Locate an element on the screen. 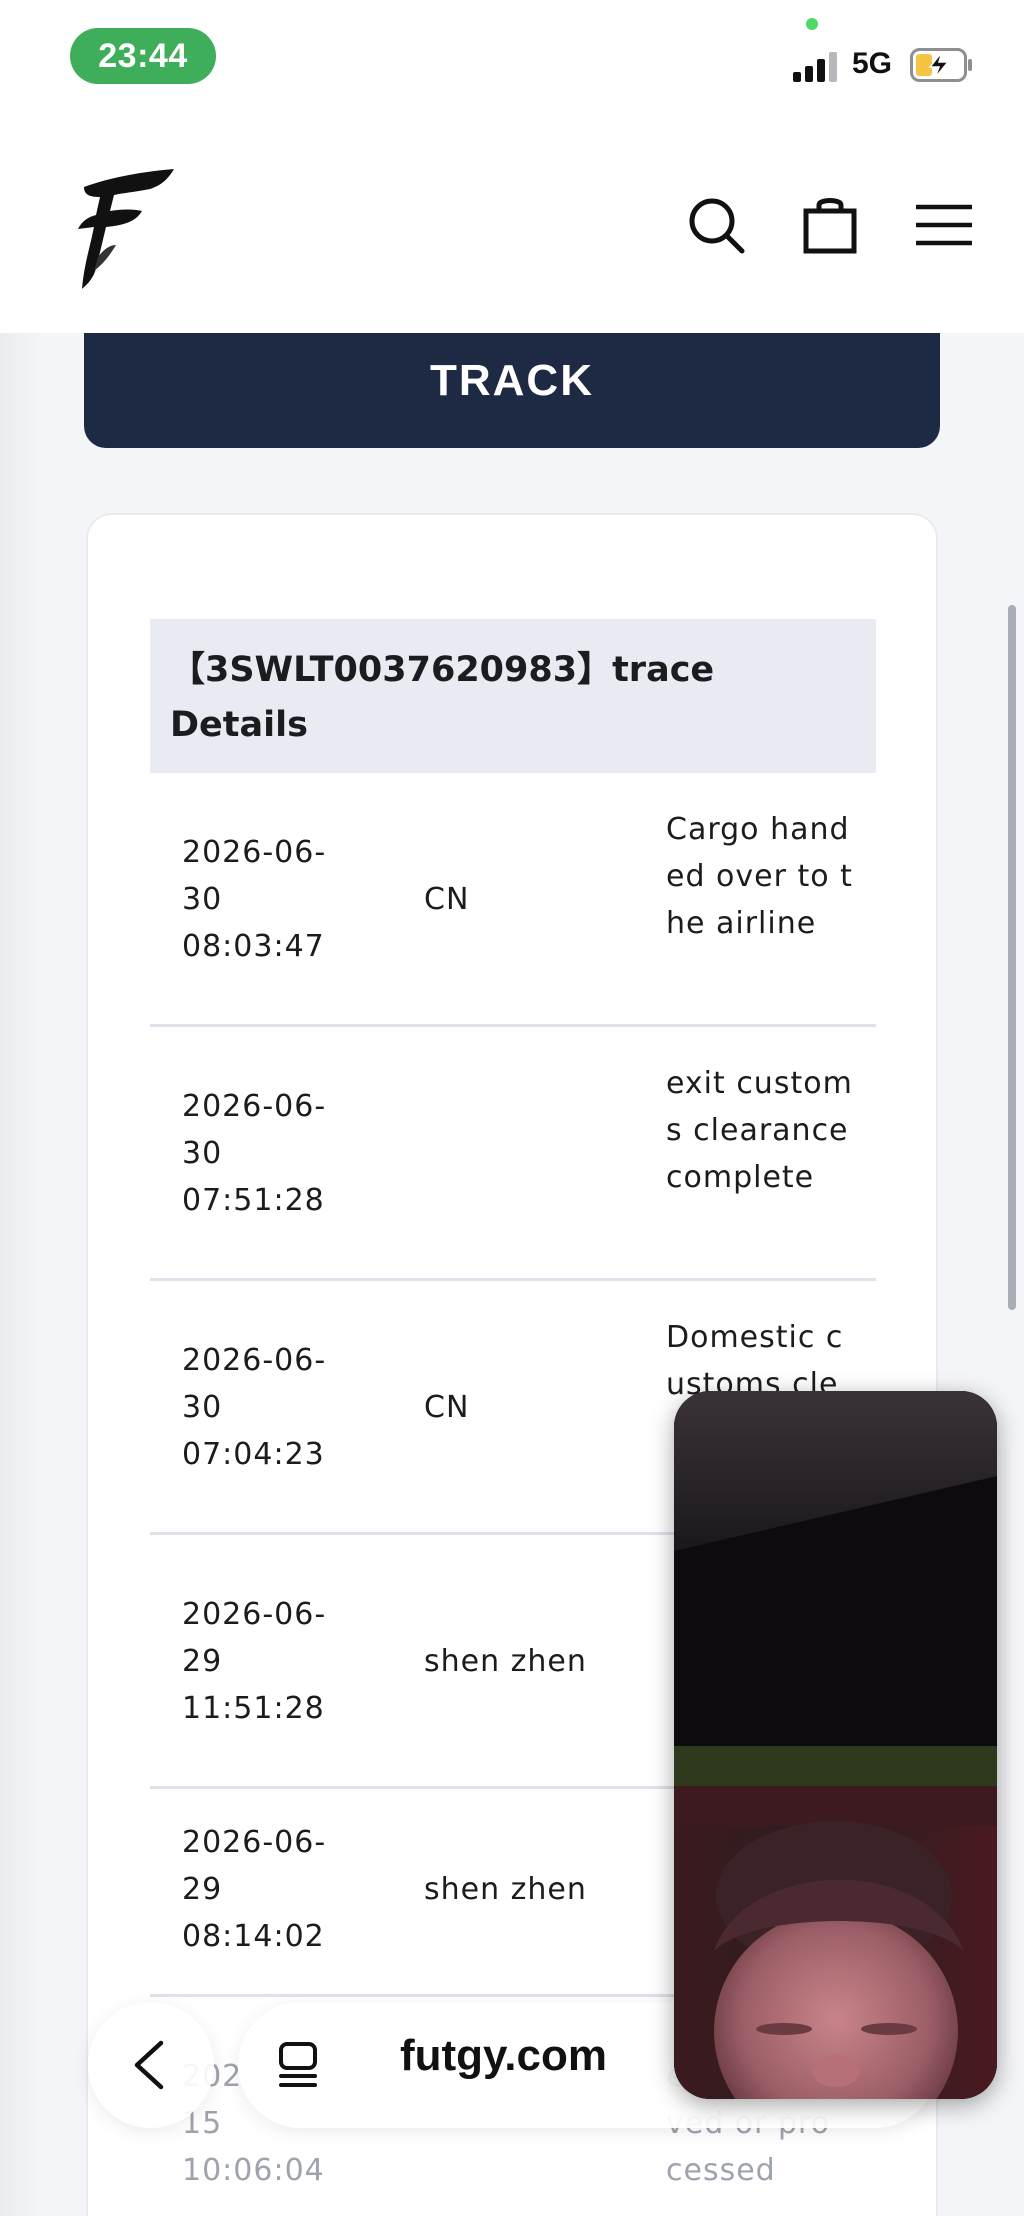 Image resolution: width=1024 pixels, height=2216 pixels. row-clock: 10:06:04 is located at coordinates (253, 2170).